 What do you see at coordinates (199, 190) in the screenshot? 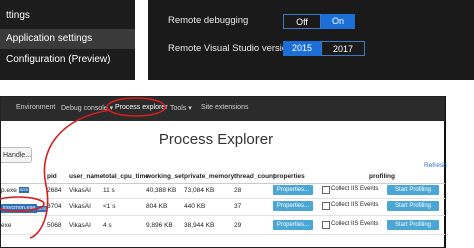
I see `cell-private-memory: 73,084 KB` at bounding box center [199, 190].